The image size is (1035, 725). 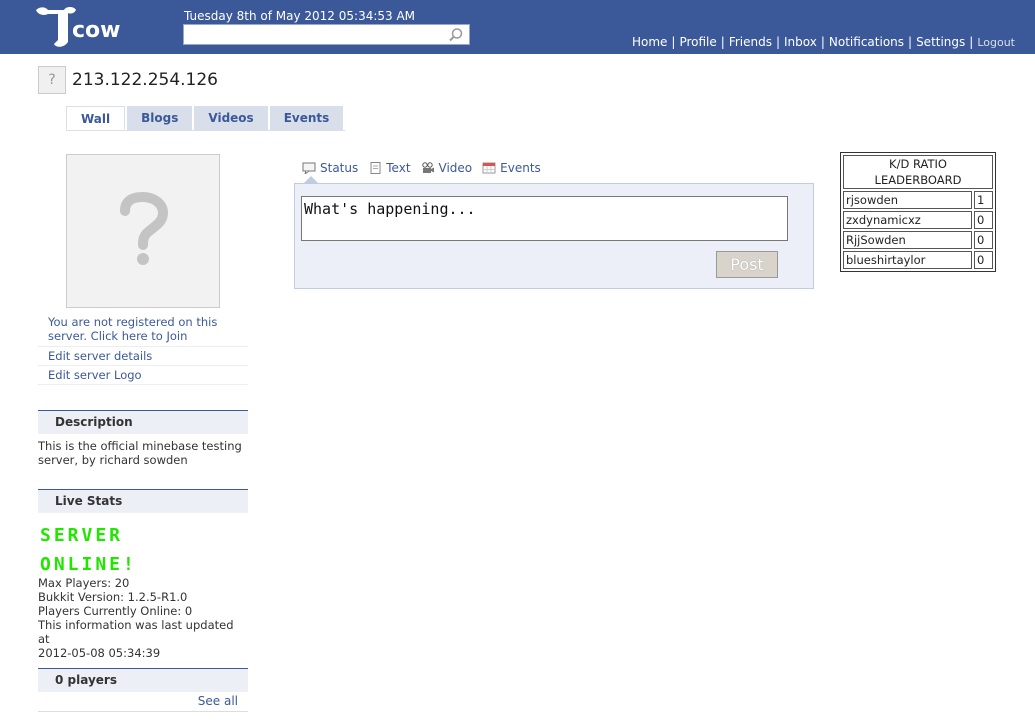 What do you see at coordinates (697, 42) in the screenshot?
I see `nav-profile: Profile` at bounding box center [697, 42].